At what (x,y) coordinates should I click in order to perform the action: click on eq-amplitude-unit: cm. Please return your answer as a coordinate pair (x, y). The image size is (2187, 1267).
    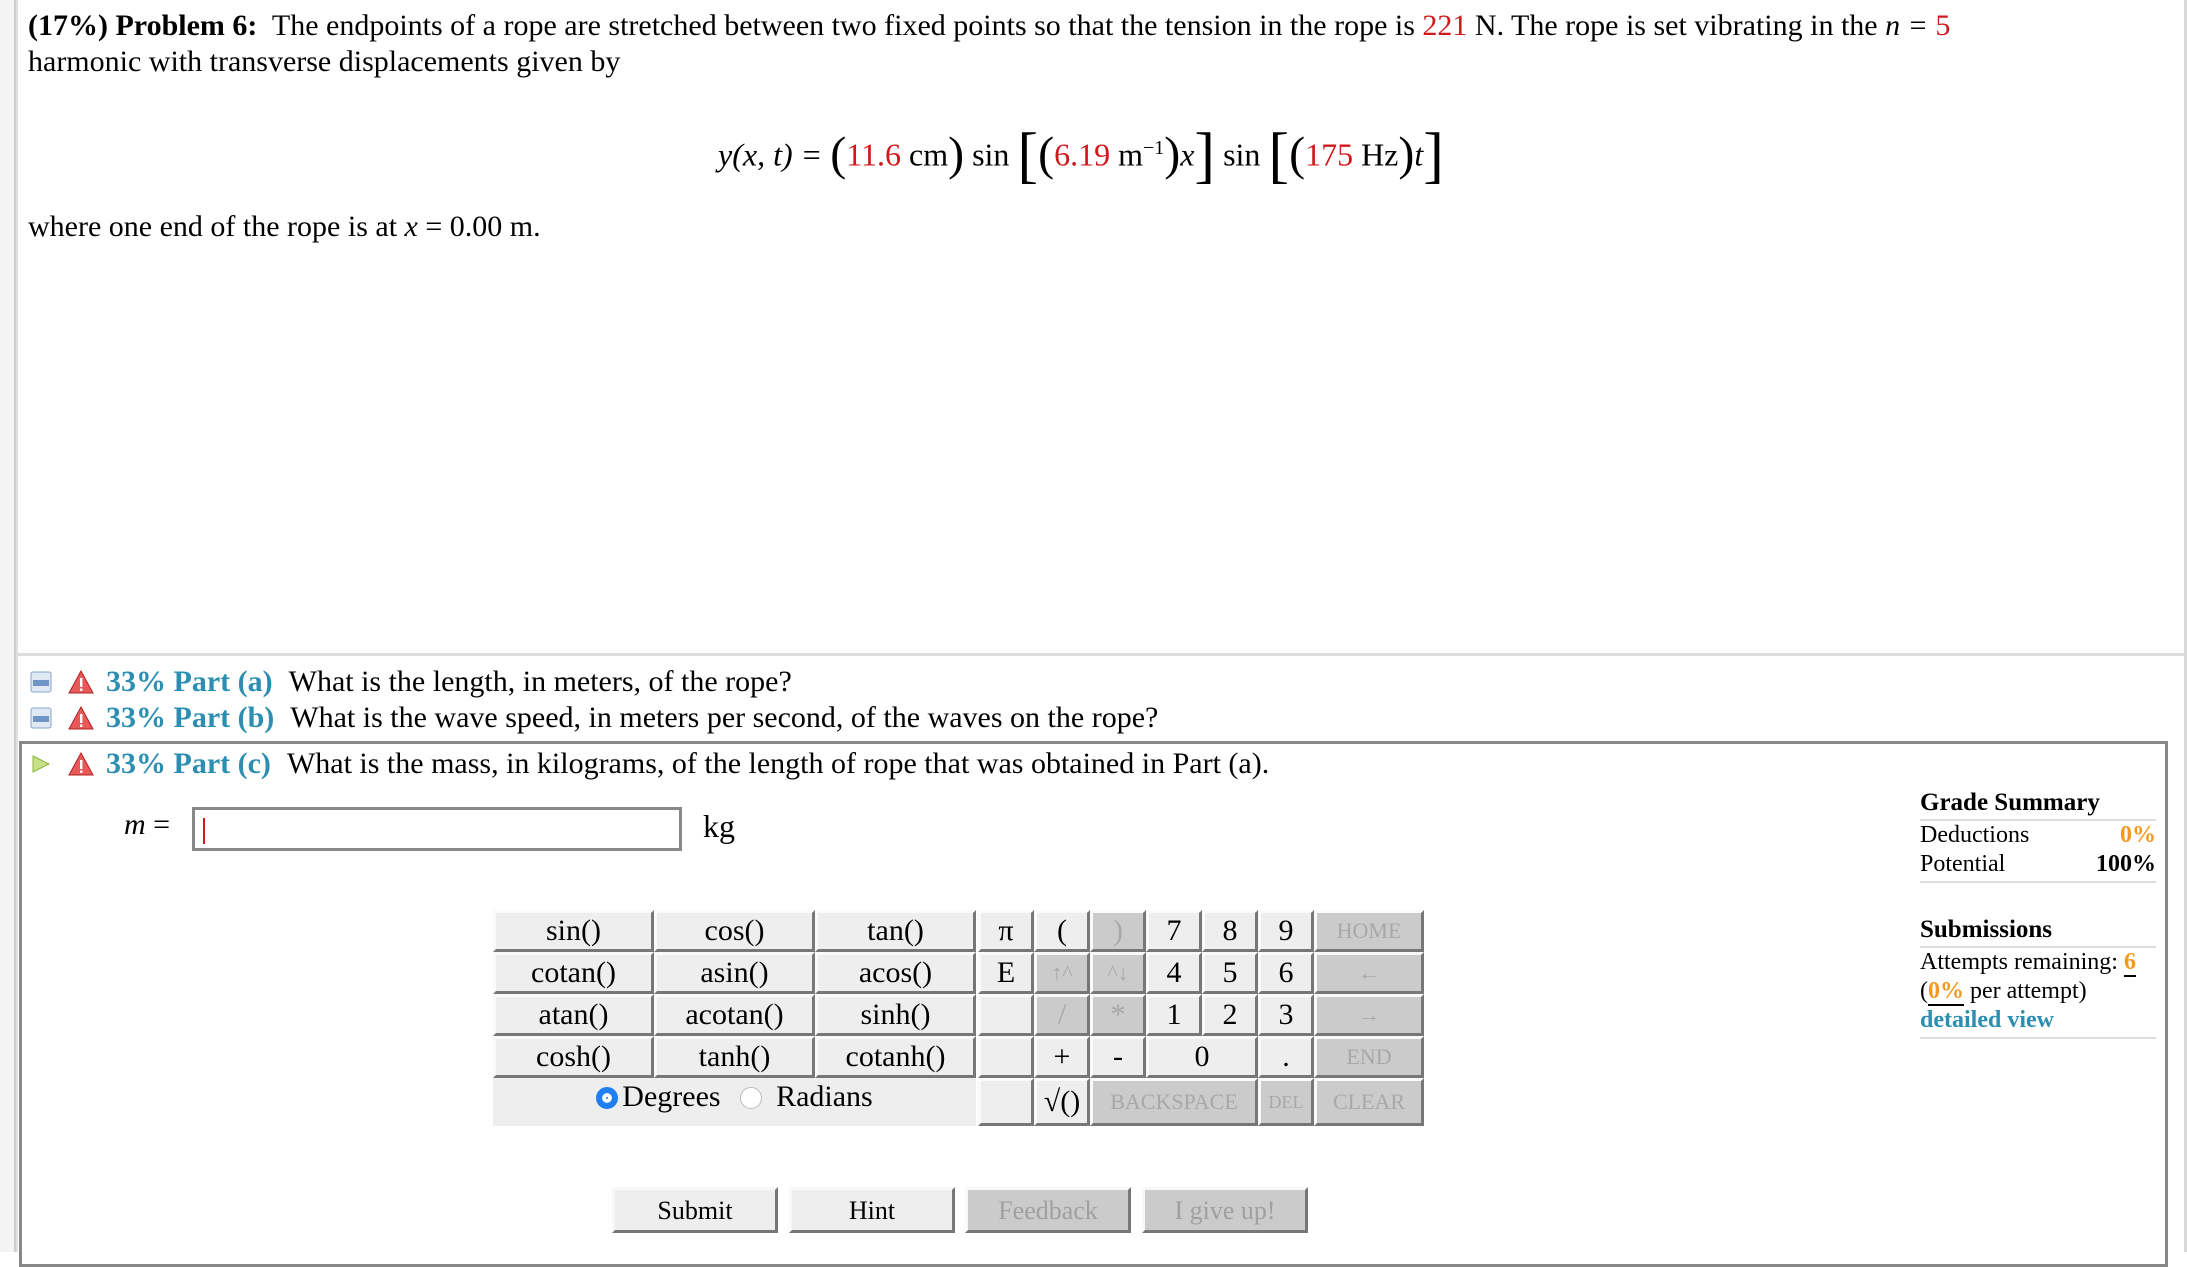
    Looking at the image, I should click on (929, 154).